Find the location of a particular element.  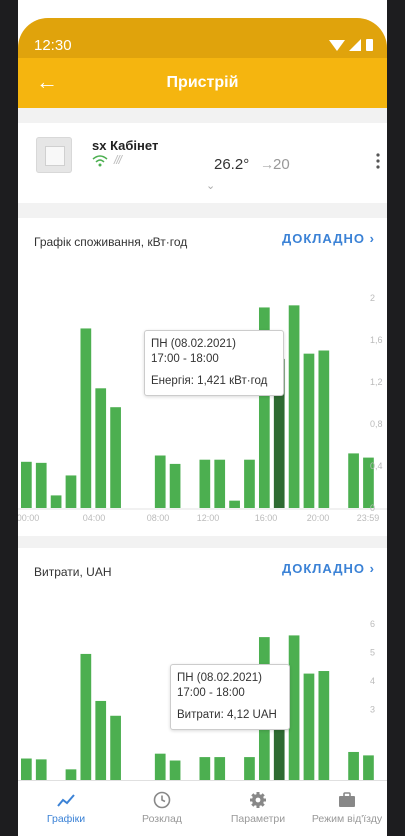

consumption-tooltip-value: Енергія: 1,421 кВт·год is located at coordinates (209, 381).